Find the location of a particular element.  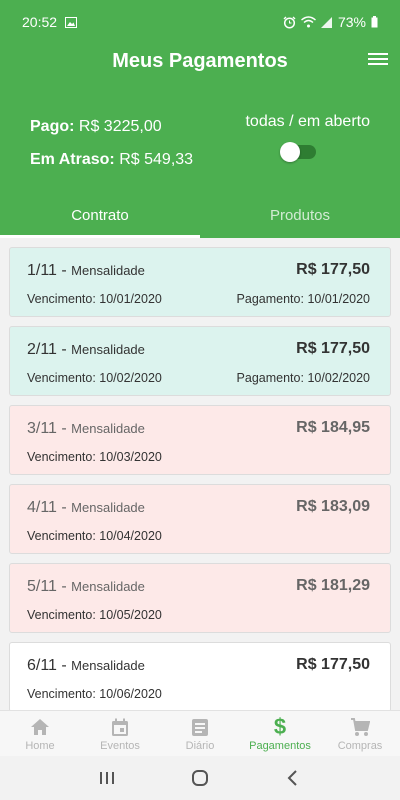

installment-number: 2/11 - Mensalidade is located at coordinates (86, 349).